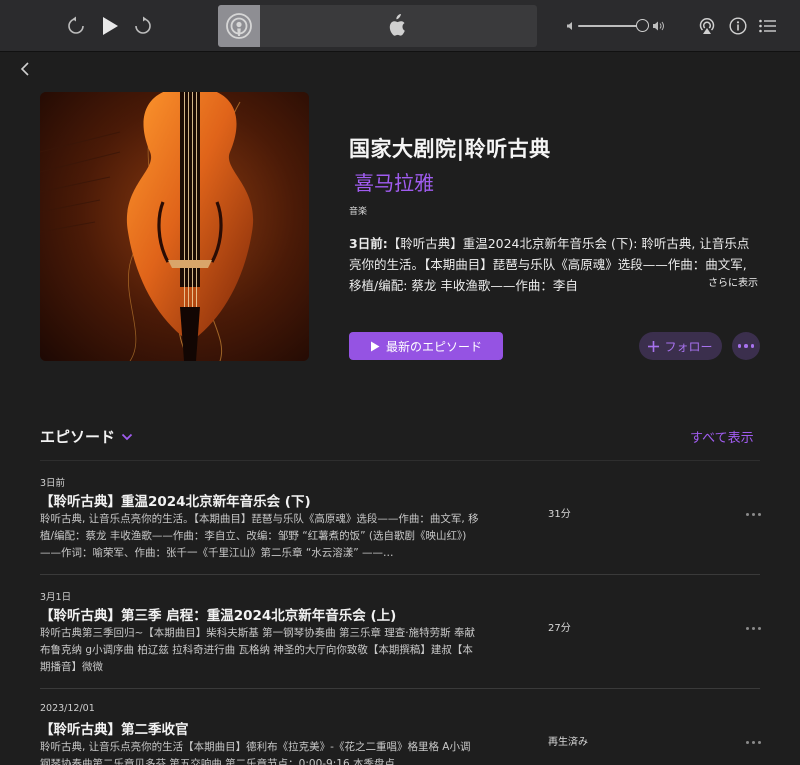  I want to click on episodes-heading: エピソード, so click(86, 436).